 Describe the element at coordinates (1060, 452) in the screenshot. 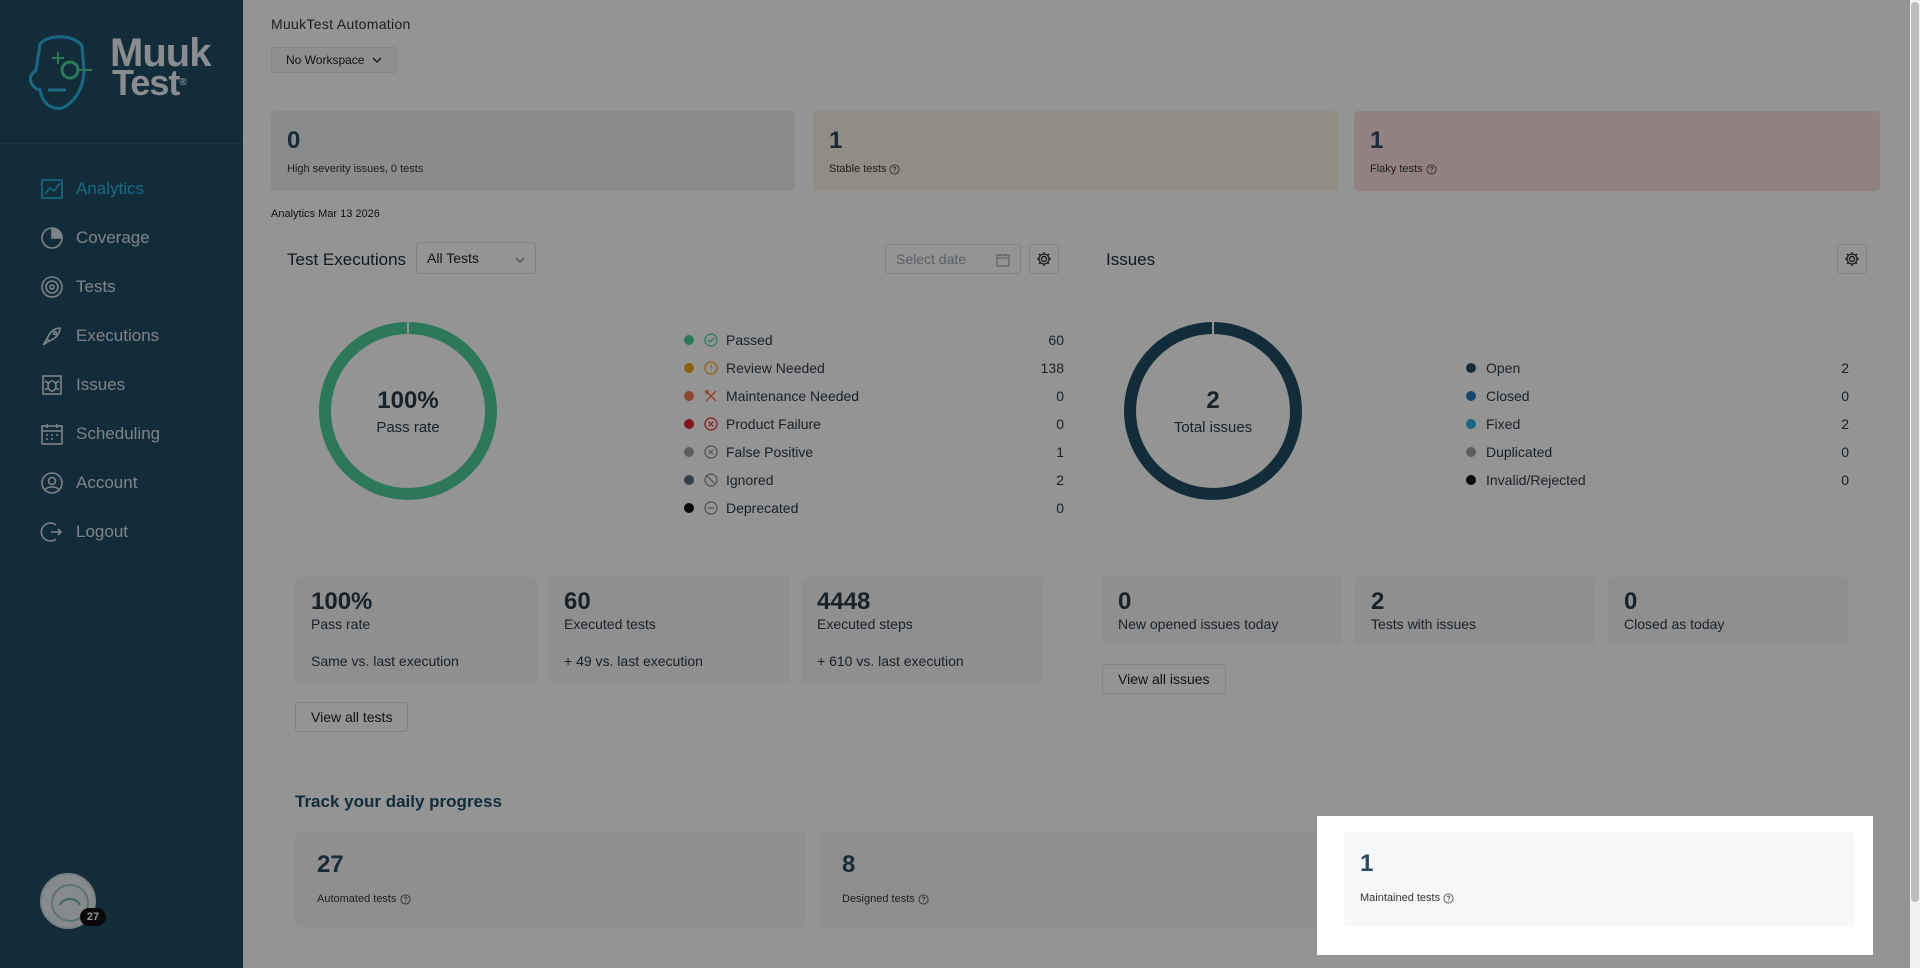

I see `legend-value: 1` at that location.